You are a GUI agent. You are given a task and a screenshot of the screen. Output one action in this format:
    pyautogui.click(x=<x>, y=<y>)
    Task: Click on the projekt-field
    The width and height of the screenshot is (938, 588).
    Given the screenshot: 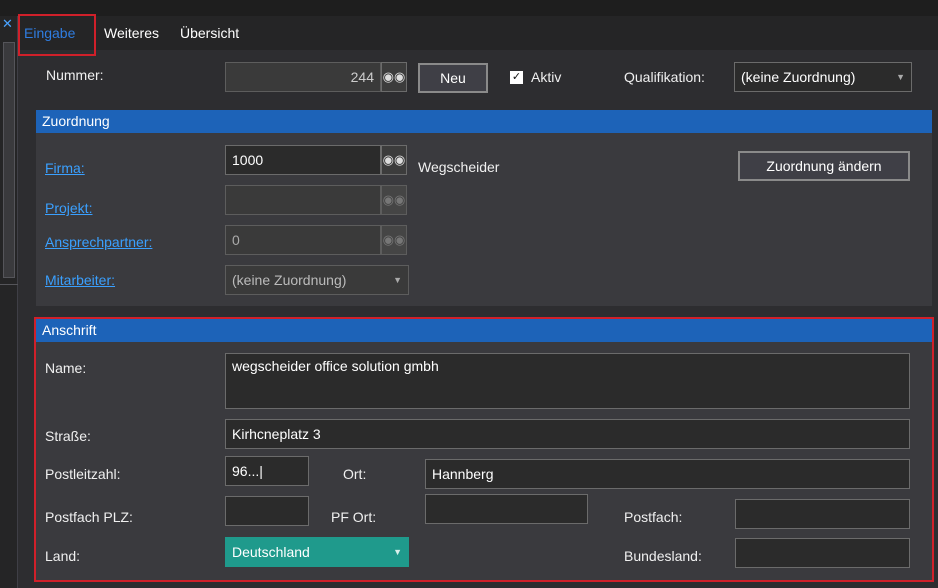 What is the action you would take?
    pyautogui.click(x=303, y=200)
    